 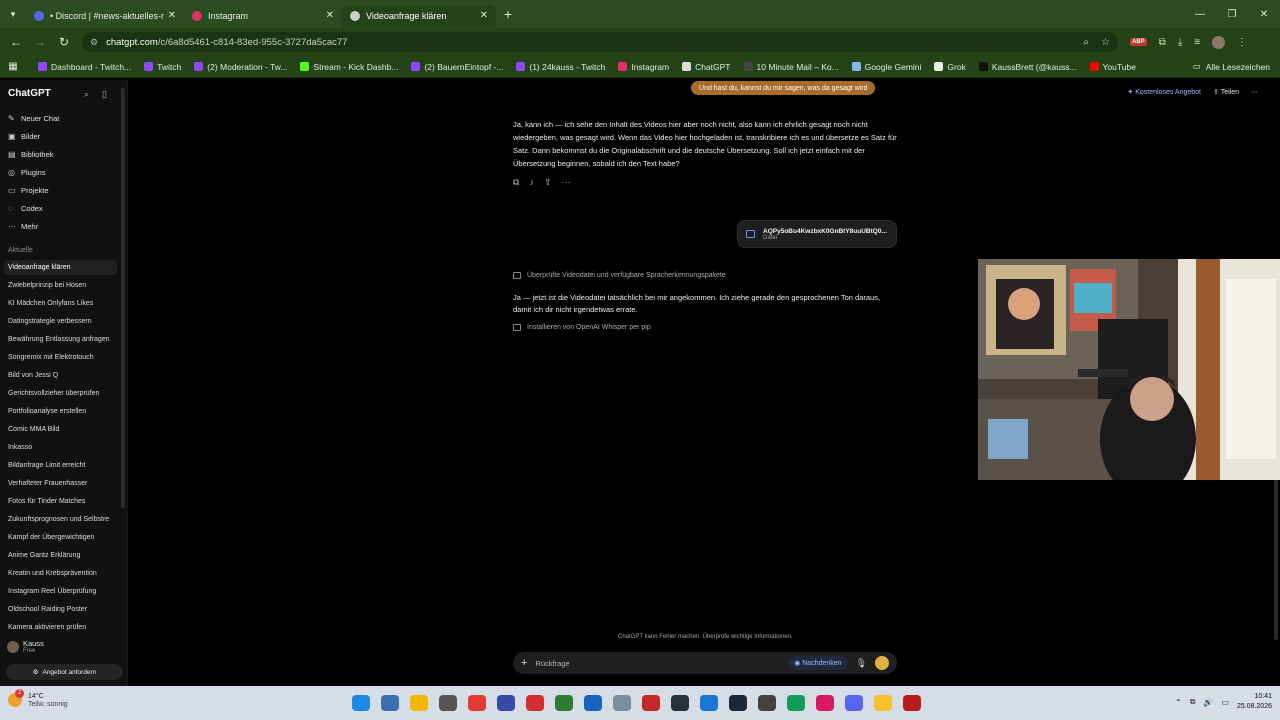 What do you see at coordinates (60, 519) in the screenshot?
I see `chat-history-item: Zukunftsprognosen und Selbstre` at bounding box center [60, 519].